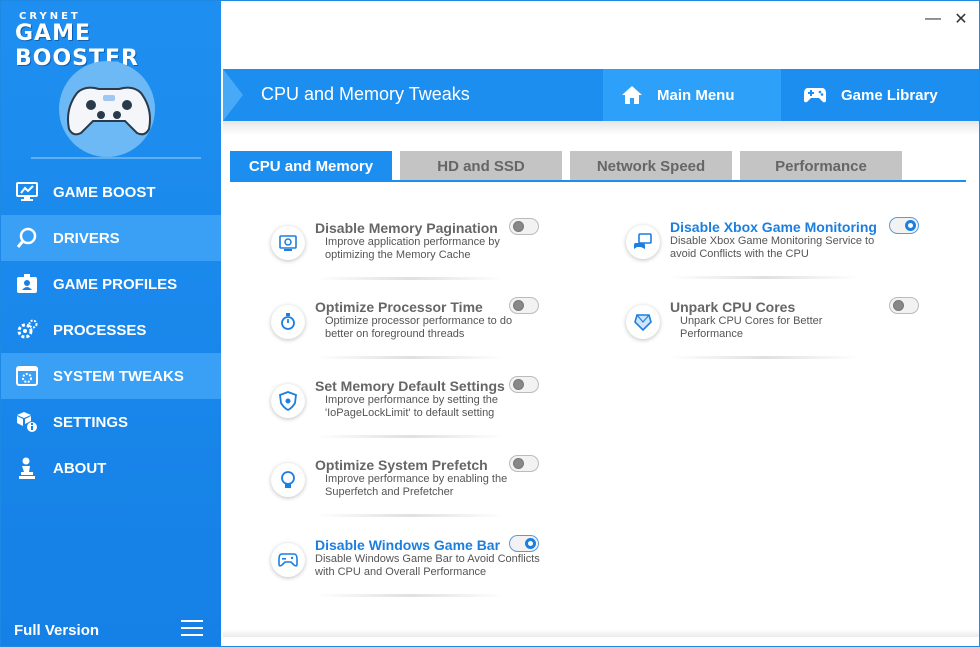 This screenshot has width=980, height=647. Describe the element at coordinates (401, 465) in the screenshot. I see `tweak-title: Optimize System Prefetch` at that location.